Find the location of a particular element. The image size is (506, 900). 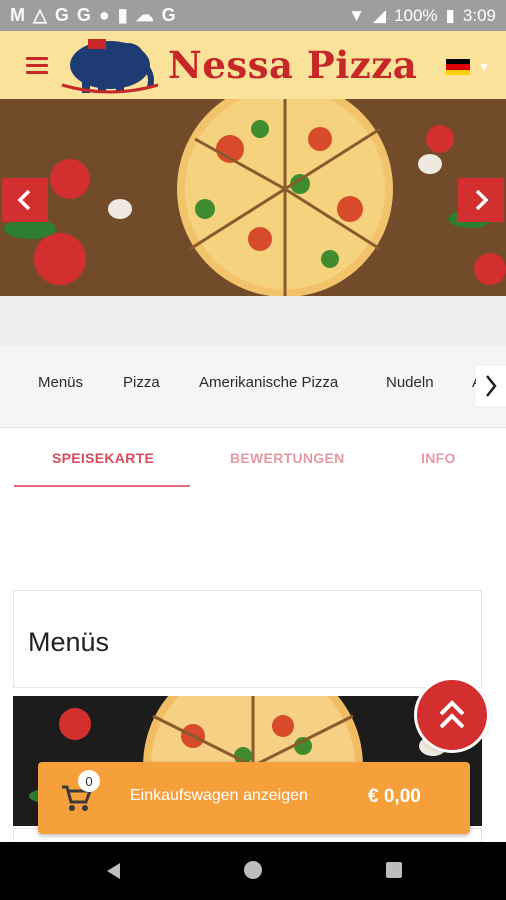

home-icon is located at coordinates (253, 870).